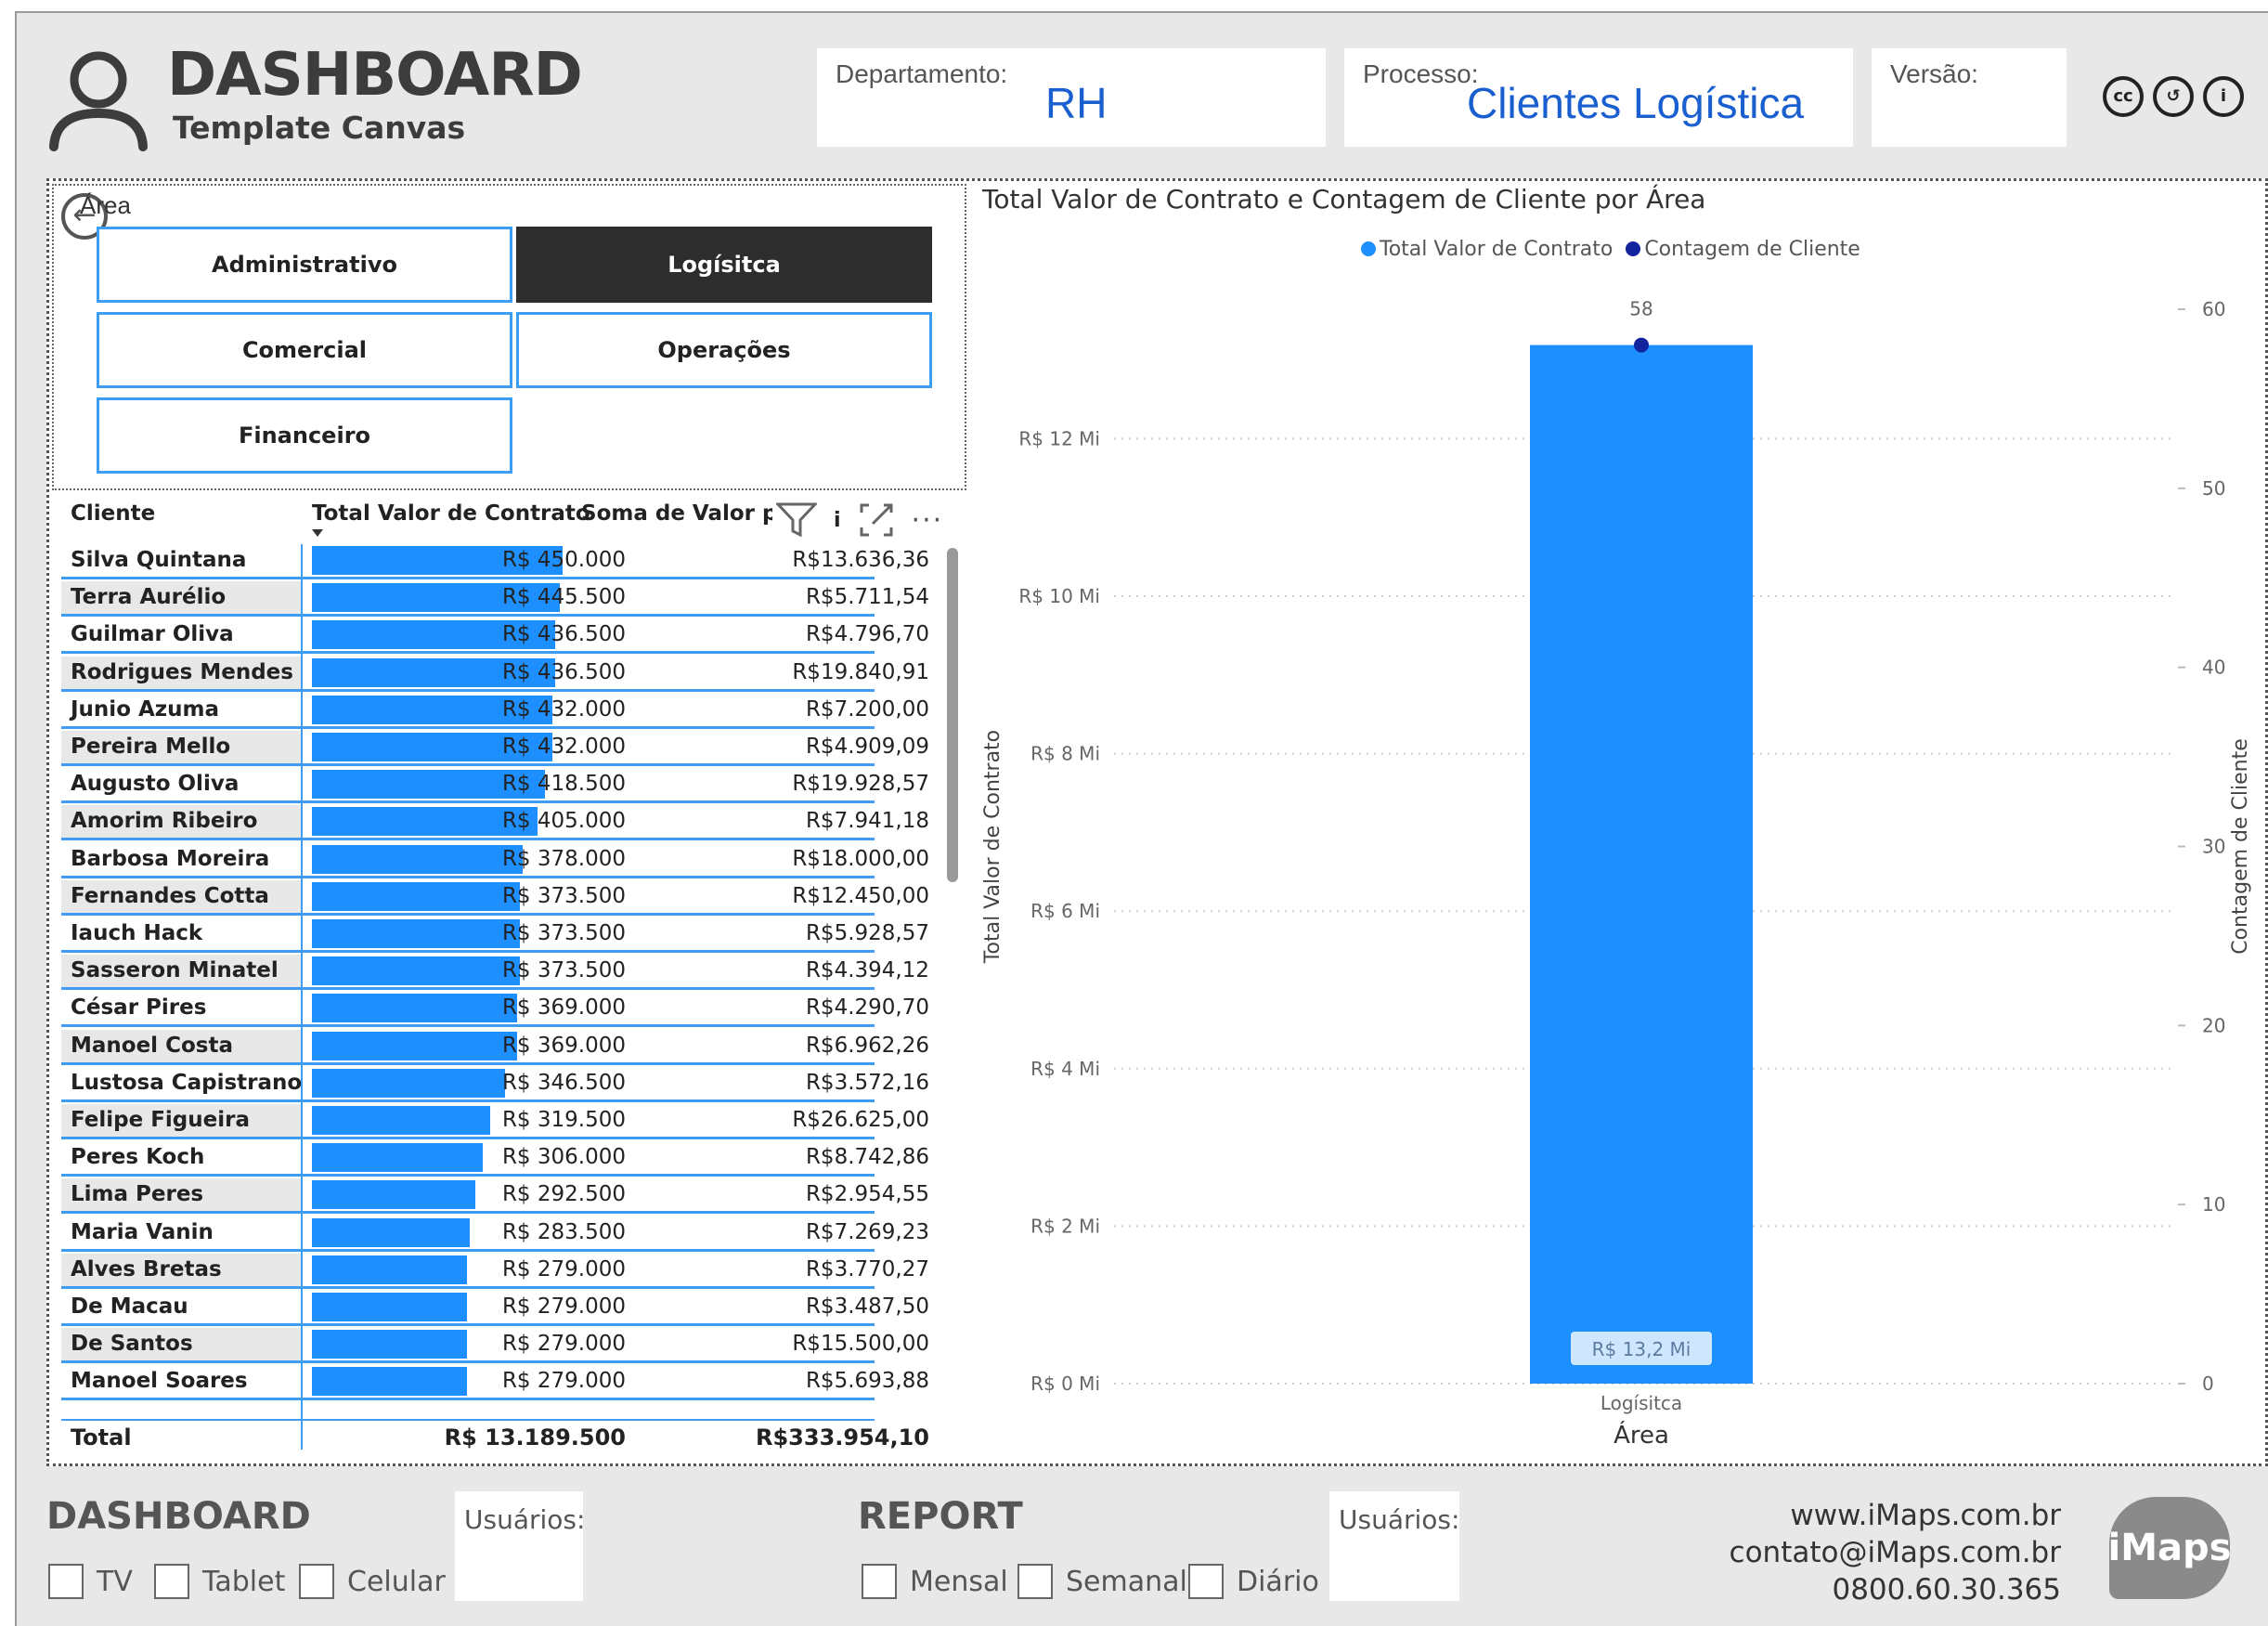 Image resolution: width=2268 pixels, height=1626 pixels. I want to click on cell-cliente: Rodrigues Mendes, so click(182, 671).